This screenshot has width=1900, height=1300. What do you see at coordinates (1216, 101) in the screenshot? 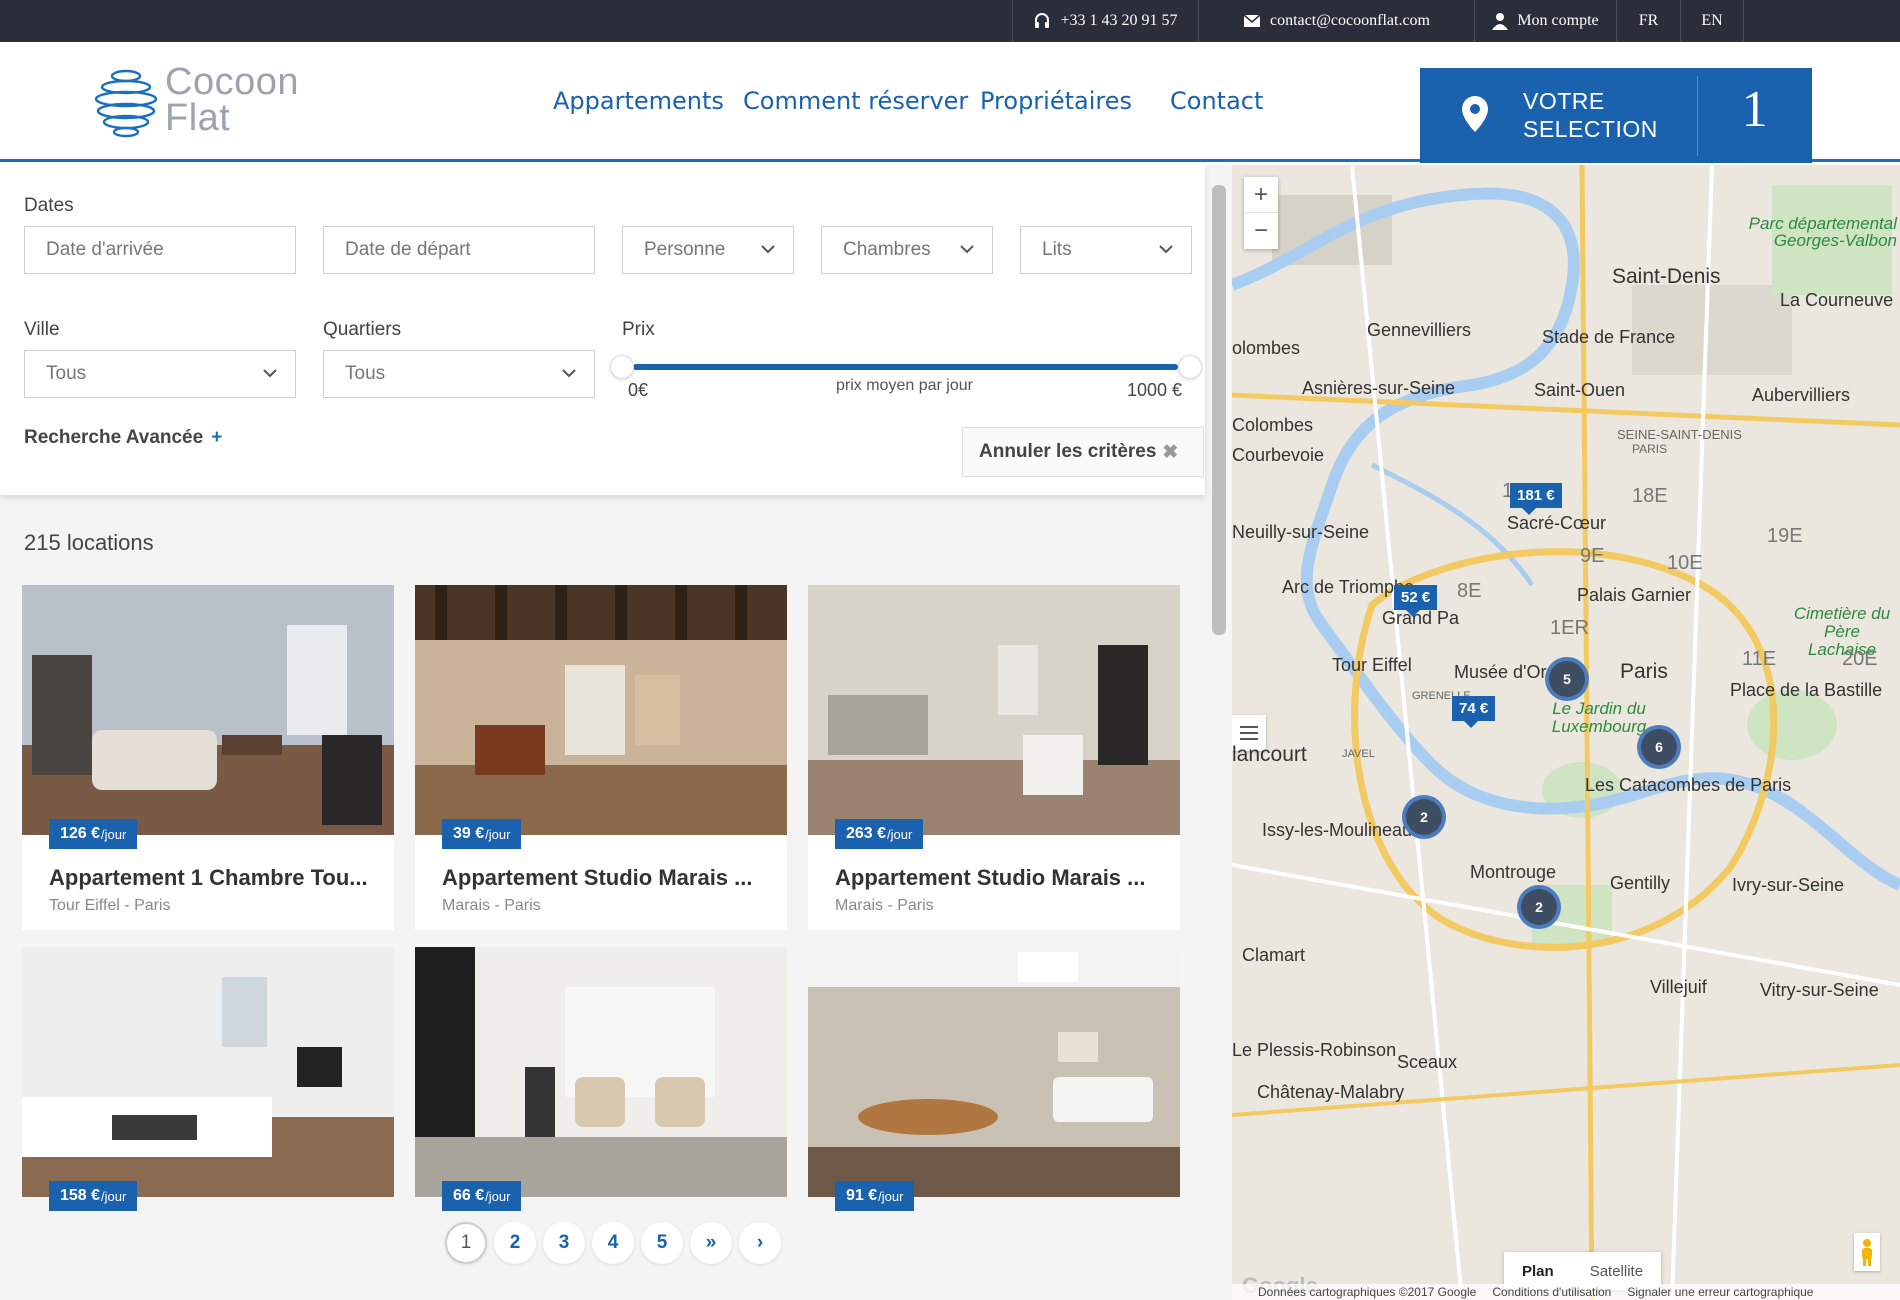
I see `nav-contact: Contact` at bounding box center [1216, 101].